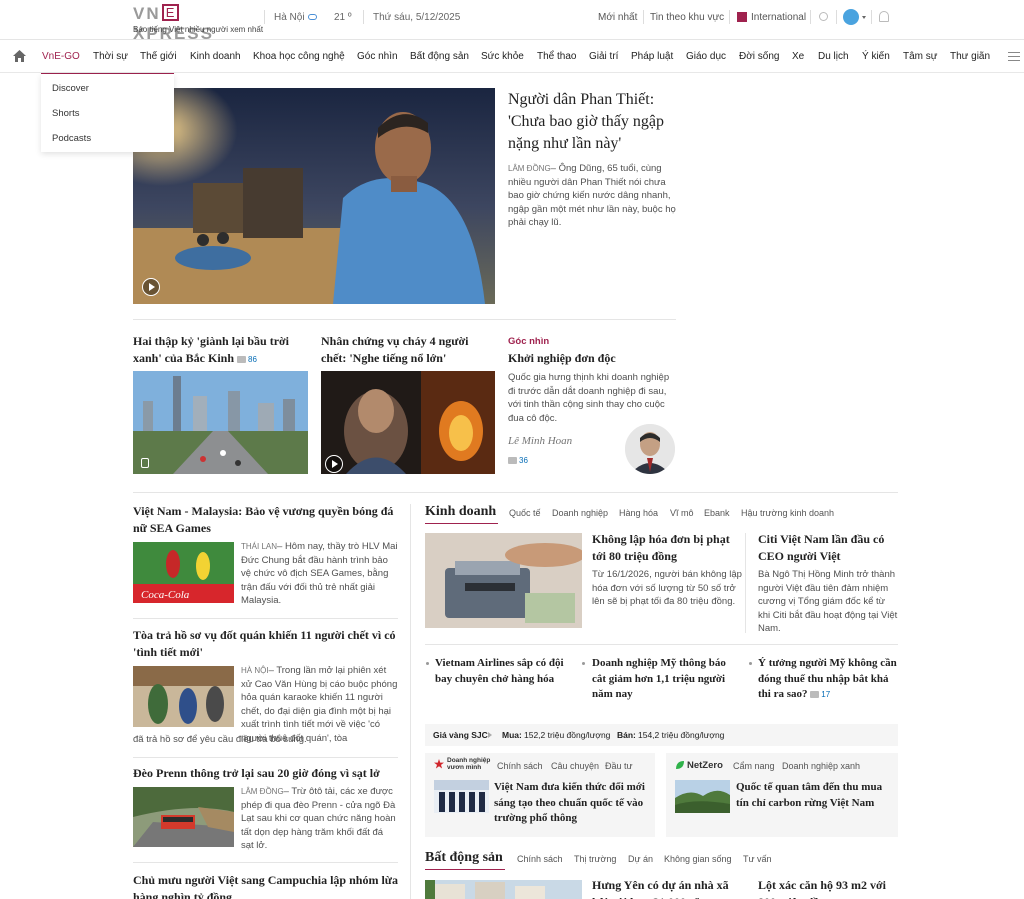  What do you see at coordinates (1014, 56) in the screenshot?
I see `menu-icon` at bounding box center [1014, 56].